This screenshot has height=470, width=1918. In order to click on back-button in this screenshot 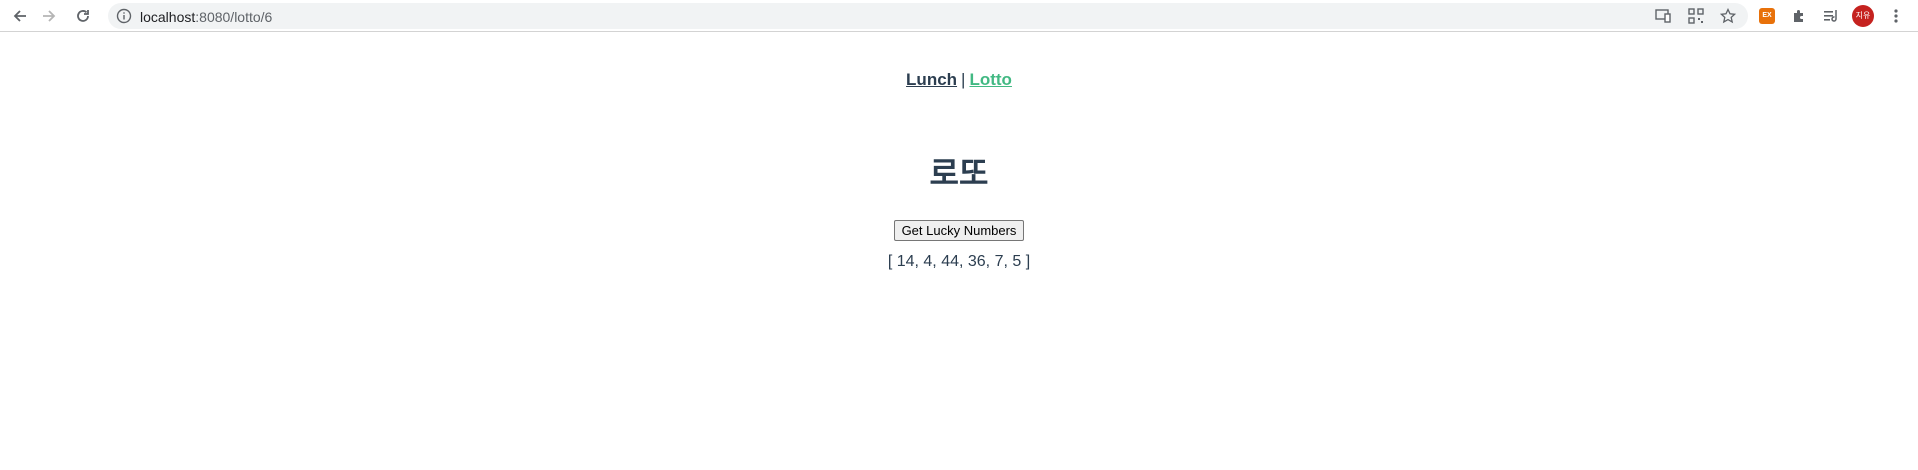, I will do `click(20, 16)`.